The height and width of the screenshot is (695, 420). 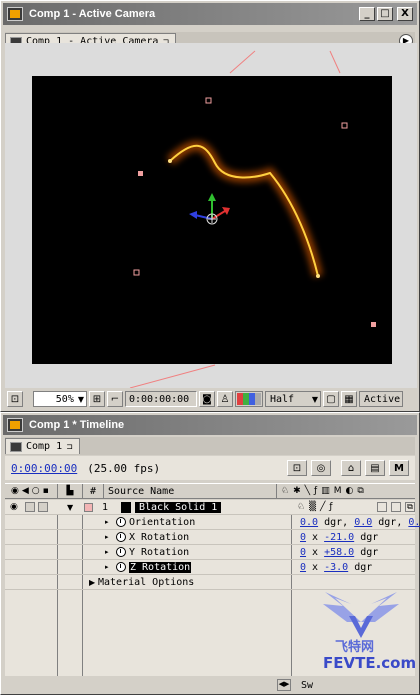 What do you see at coordinates (170, 161) in the screenshot?
I see `path-keyframe-start` at bounding box center [170, 161].